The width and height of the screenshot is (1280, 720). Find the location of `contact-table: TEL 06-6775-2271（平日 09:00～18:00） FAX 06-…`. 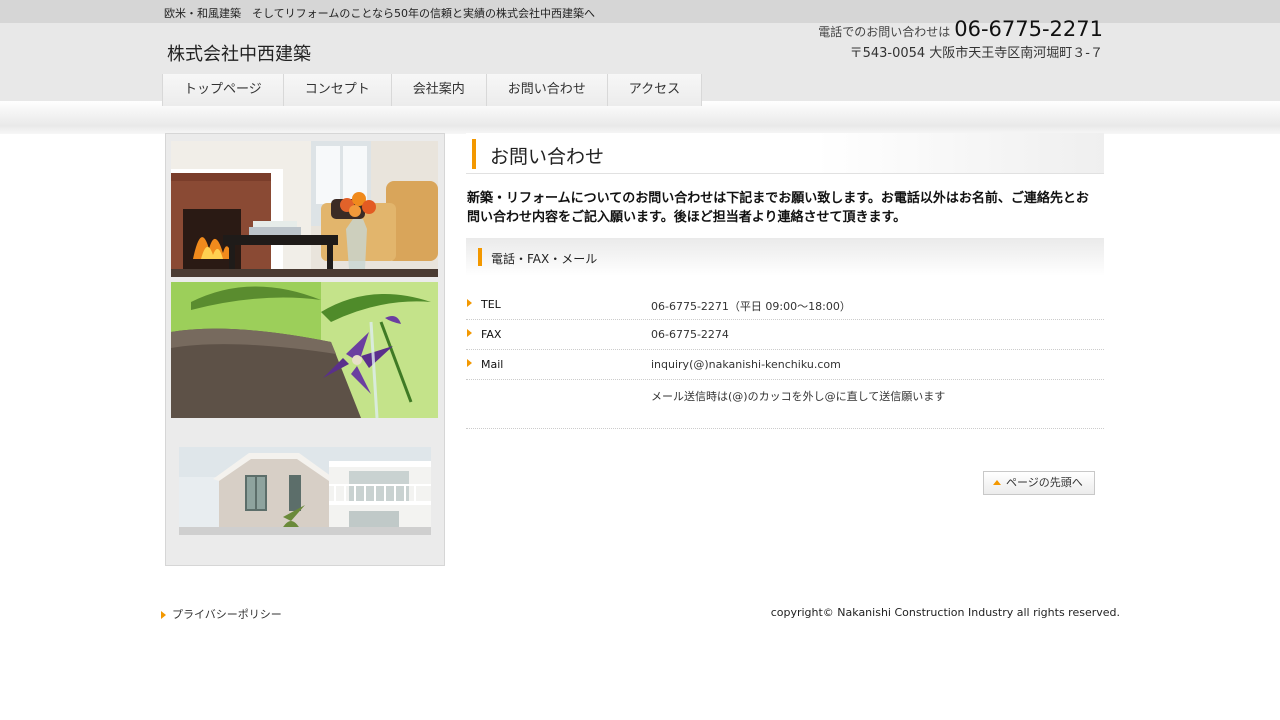

contact-table: TEL 06-6775-2271（平日 09:00～18:00） FAX 06-… is located at coordinates (785, 359).